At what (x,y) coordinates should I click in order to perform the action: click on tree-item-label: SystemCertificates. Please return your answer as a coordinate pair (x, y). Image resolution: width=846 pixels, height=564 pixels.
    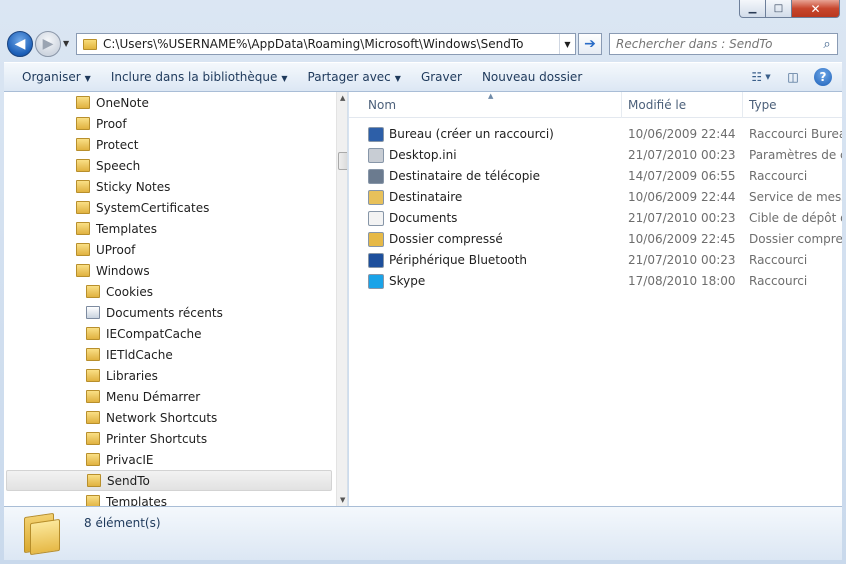
    Looking at the image, I should click on (153, 207).